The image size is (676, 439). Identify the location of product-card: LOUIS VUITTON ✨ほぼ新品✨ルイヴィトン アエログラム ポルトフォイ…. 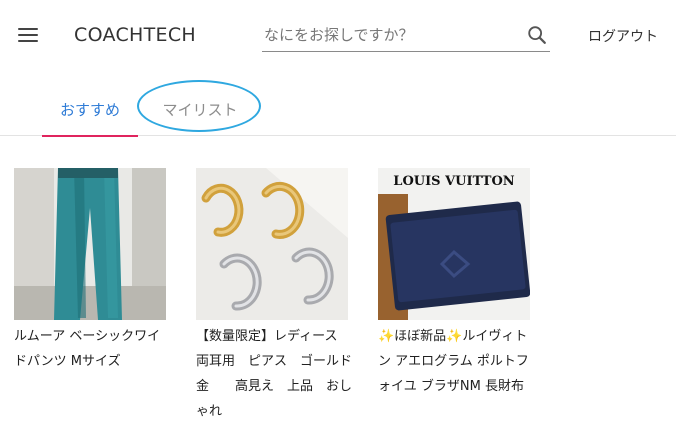
(457, 283).